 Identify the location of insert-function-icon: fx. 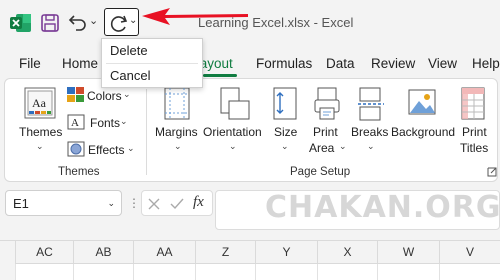
(198, 202).